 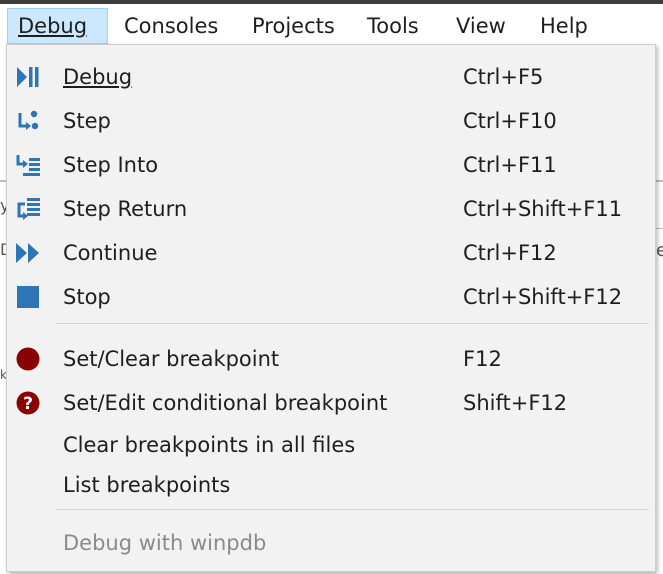 What do you see at coordinates (543, 209) in the screenshot?
I see `menu-item-shortcut: Ctrl+Shift+F11` at bounding box center [543, 209].